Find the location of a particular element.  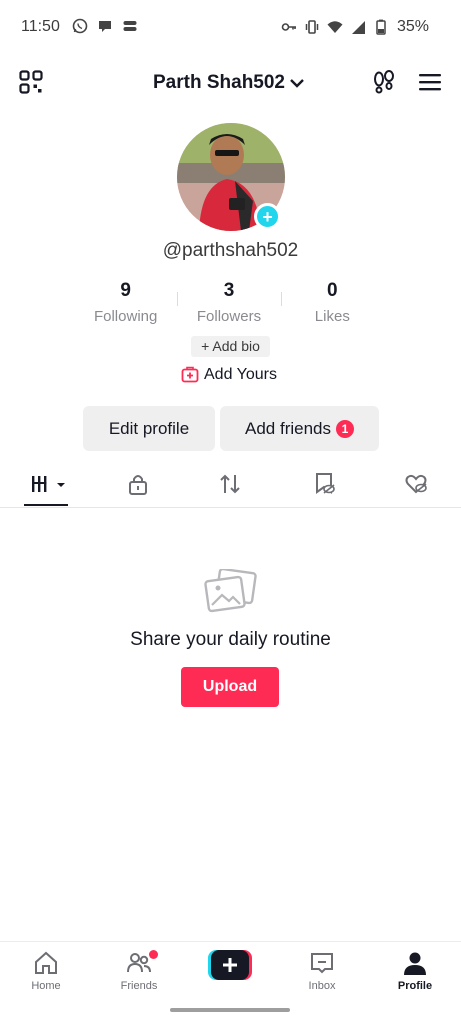

vpn-key-icon is located at coordinates (288, 27).